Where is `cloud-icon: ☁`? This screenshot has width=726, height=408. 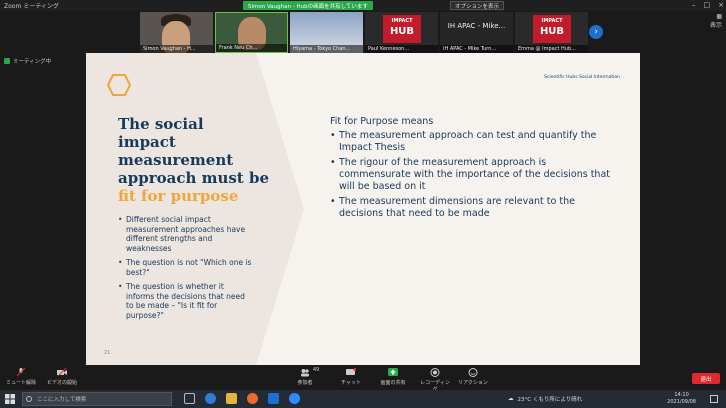 cloud-icon: ☁ is located at coordinates (511, 399).